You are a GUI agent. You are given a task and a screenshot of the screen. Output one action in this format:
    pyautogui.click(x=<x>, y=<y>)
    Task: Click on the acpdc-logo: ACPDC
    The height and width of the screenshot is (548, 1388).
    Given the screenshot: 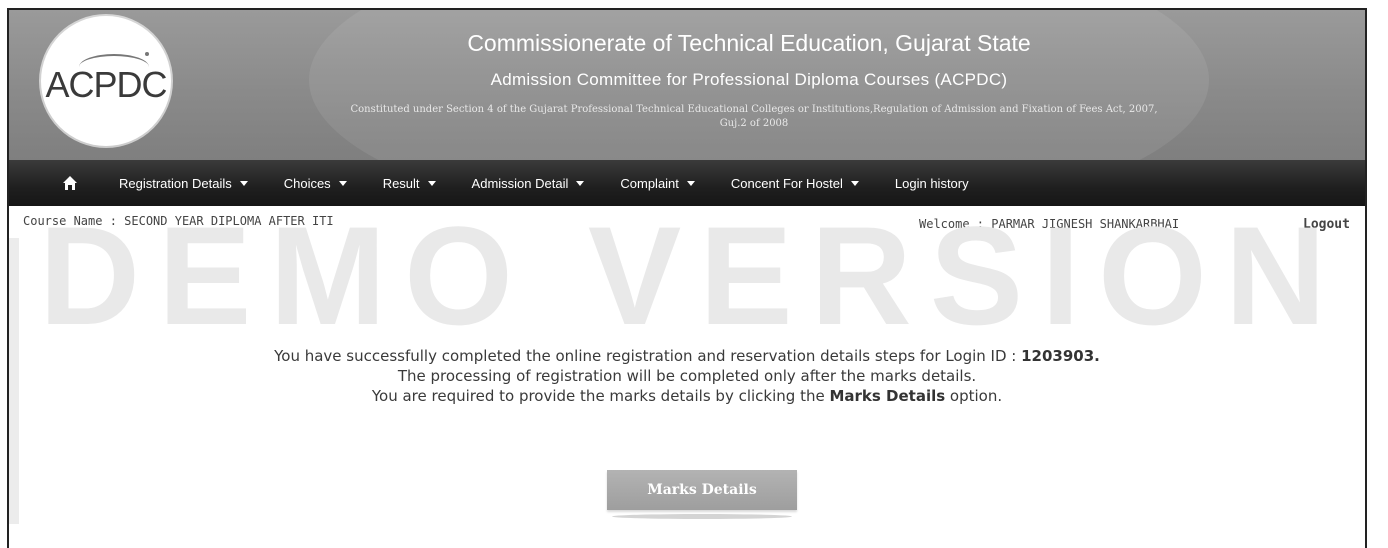 What is the action you would take?
    pyautogui.click(x=106, y=81)
    